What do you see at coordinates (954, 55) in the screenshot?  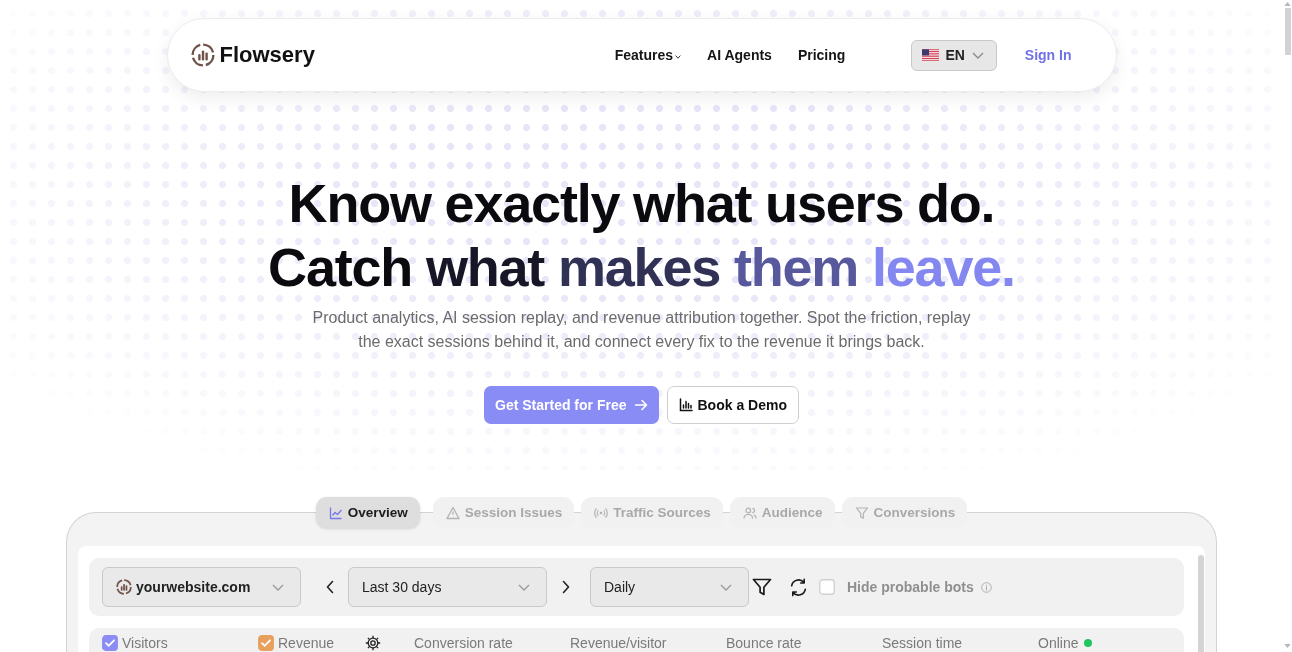 I see `language-selector: EN` at bounding box center [954, 55].